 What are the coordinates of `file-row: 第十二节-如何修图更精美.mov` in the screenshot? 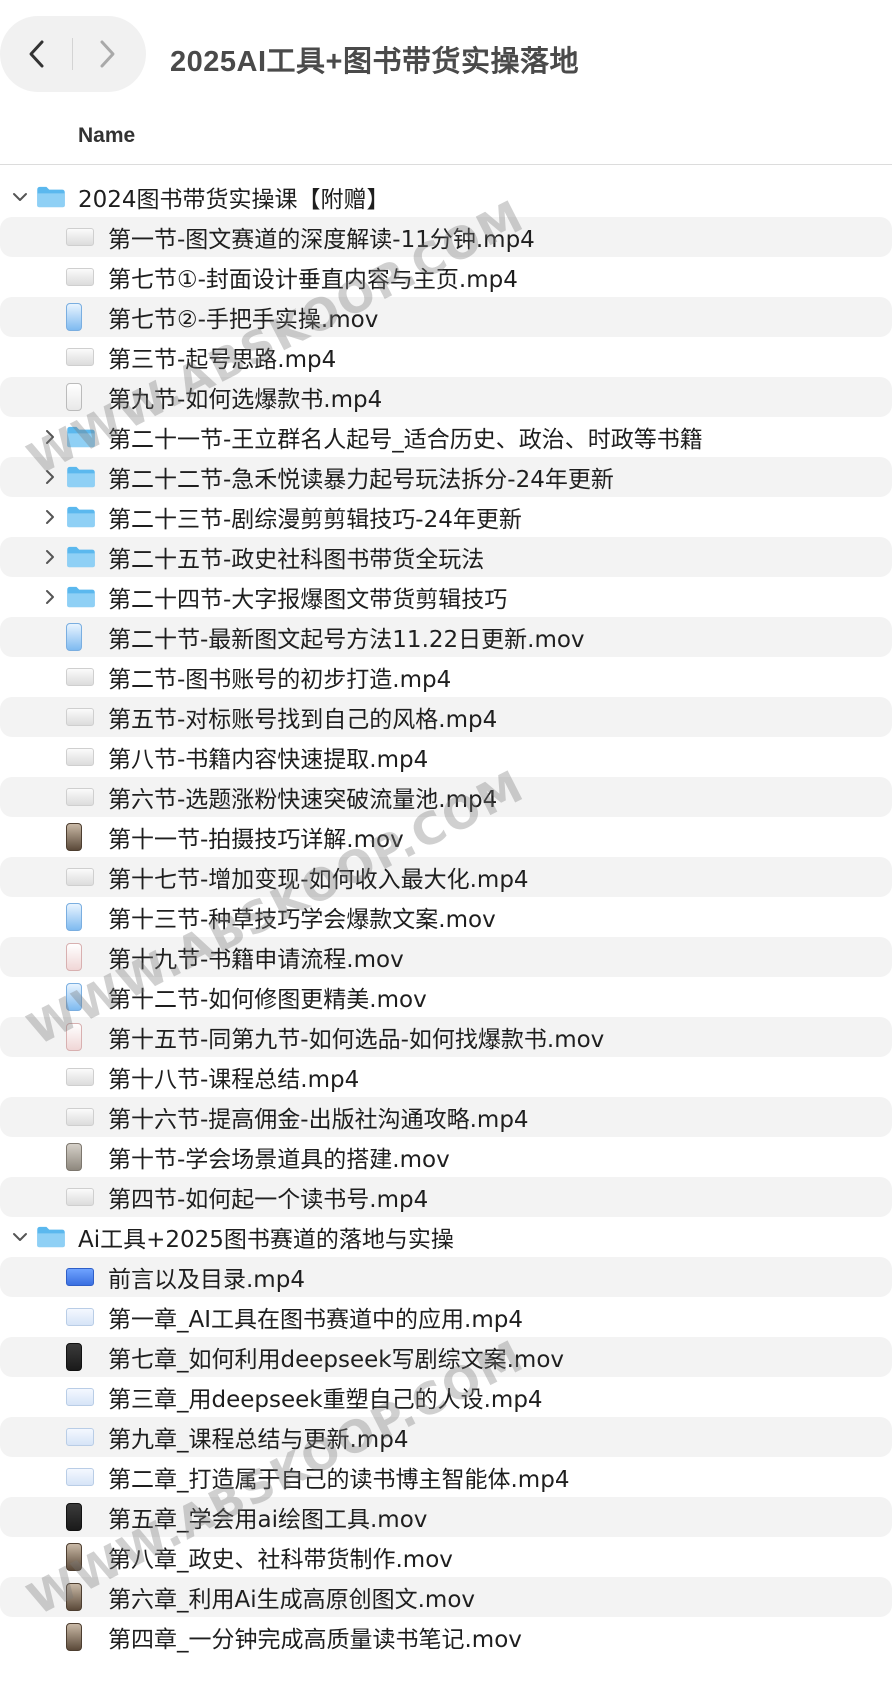 It's located at (446, 997).